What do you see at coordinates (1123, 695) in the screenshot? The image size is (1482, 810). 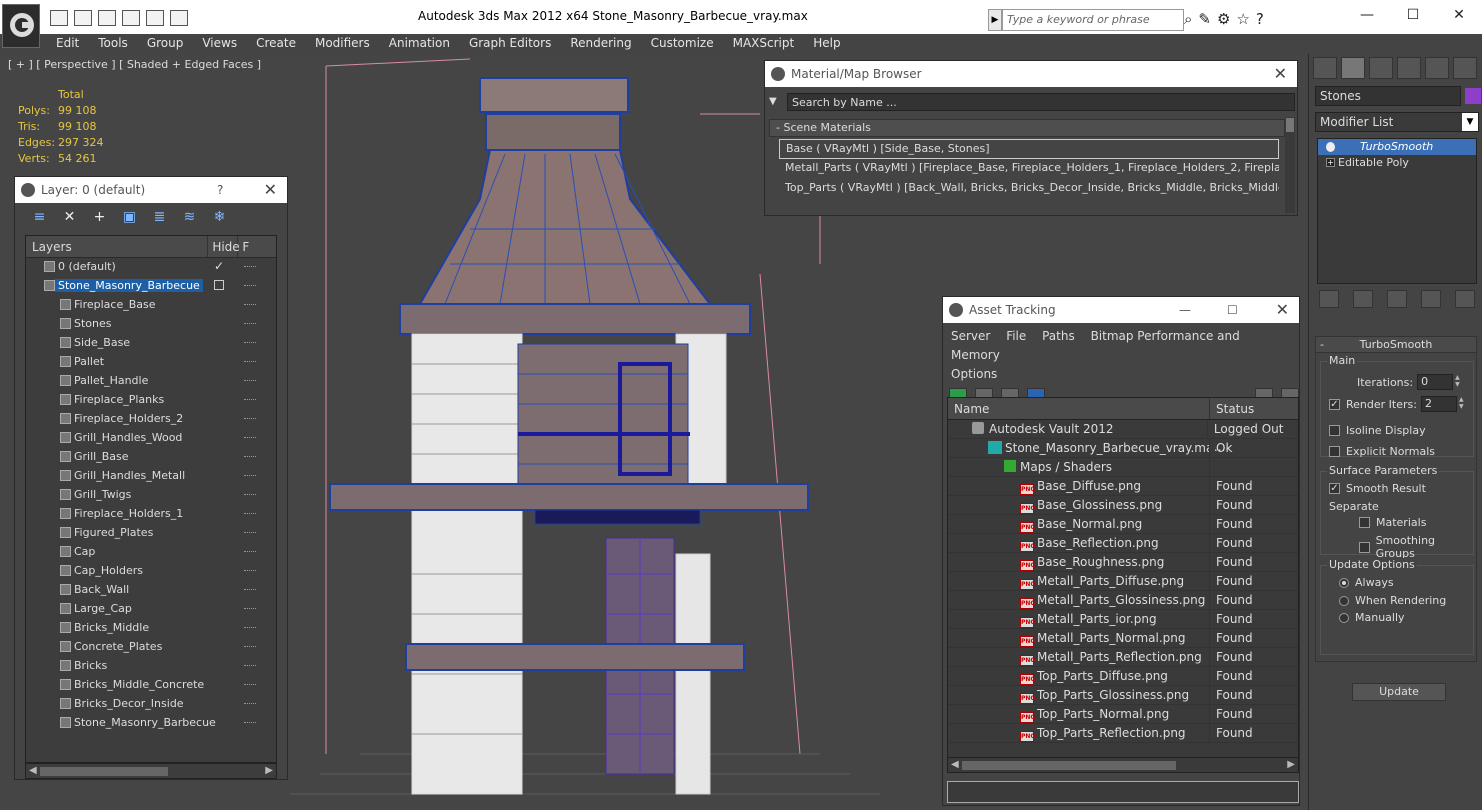 I see `asset-row: PNG Top_Parts_Glossiness.png Found` at bounding box center [1123, 695].